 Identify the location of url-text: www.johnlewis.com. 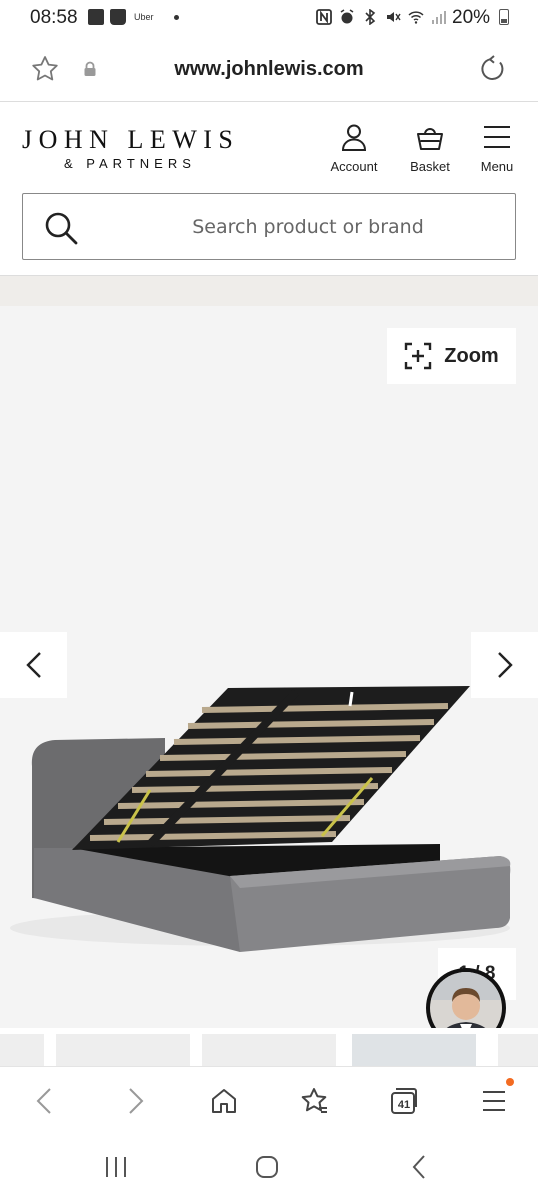
(269, 69).